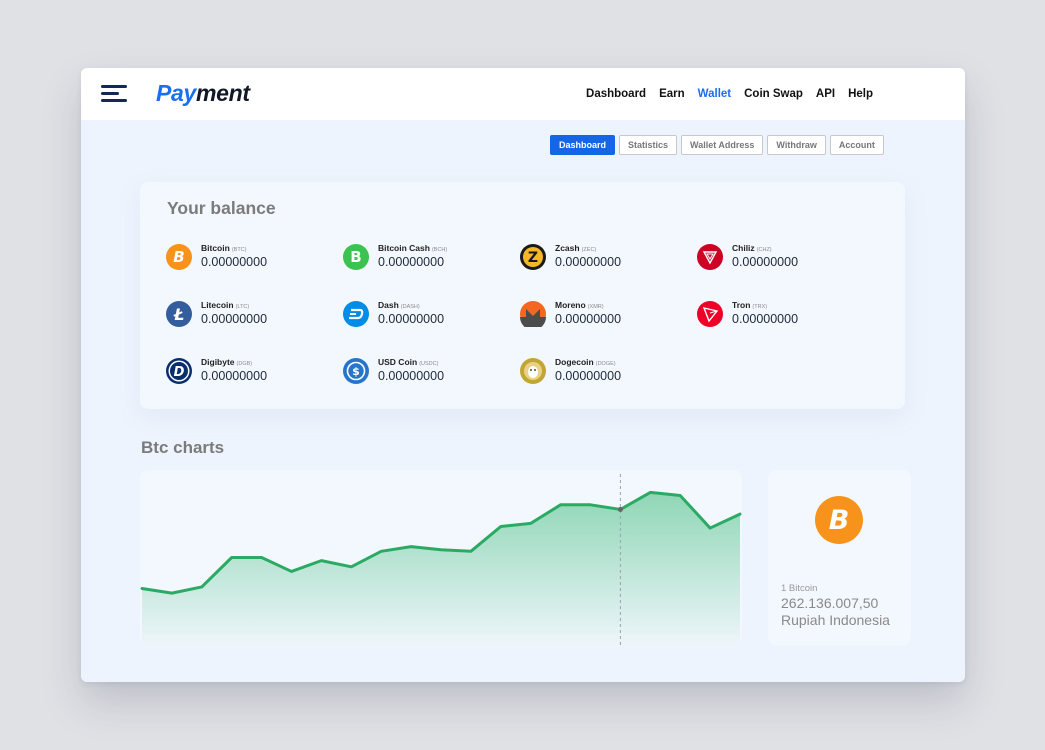 The height and width of the screenshot is (750, 1045). I want to click on svg-text: Z, so click(533, 258).